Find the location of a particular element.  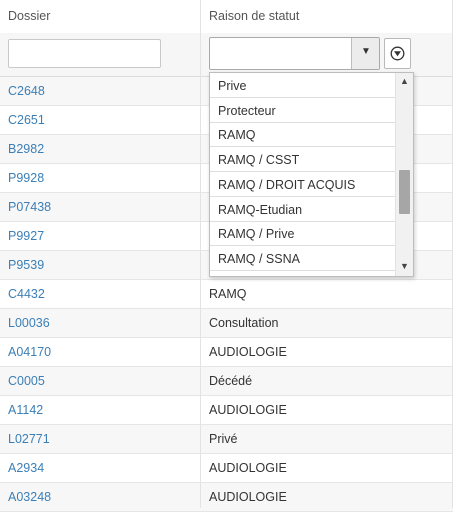

dossier-link: P9927 is located at coordinates (26, 236).